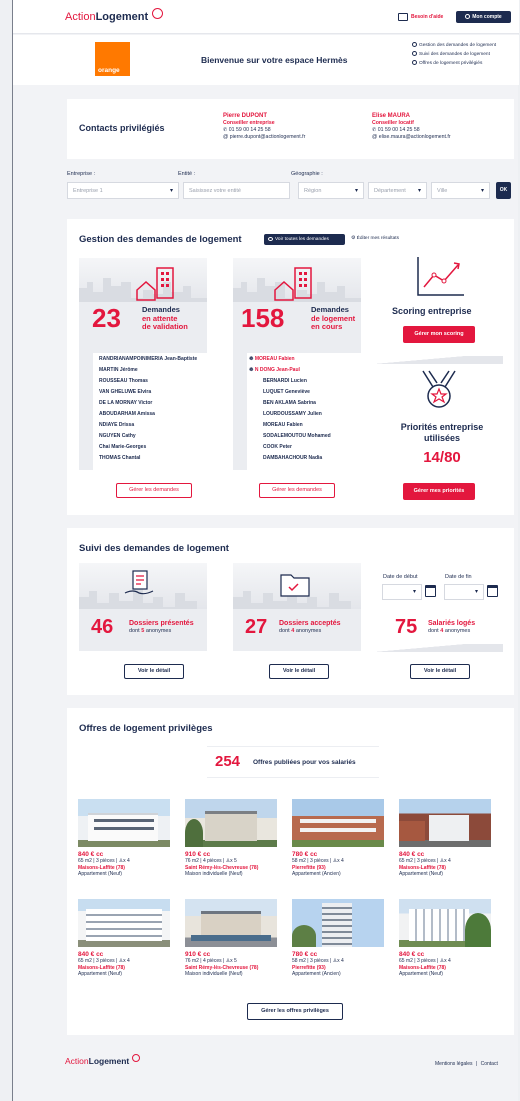 The image size is (520, 1101). Describe the element at coordinates (112, 59) in the screenshot. I see `company-logo: orange` at that location.